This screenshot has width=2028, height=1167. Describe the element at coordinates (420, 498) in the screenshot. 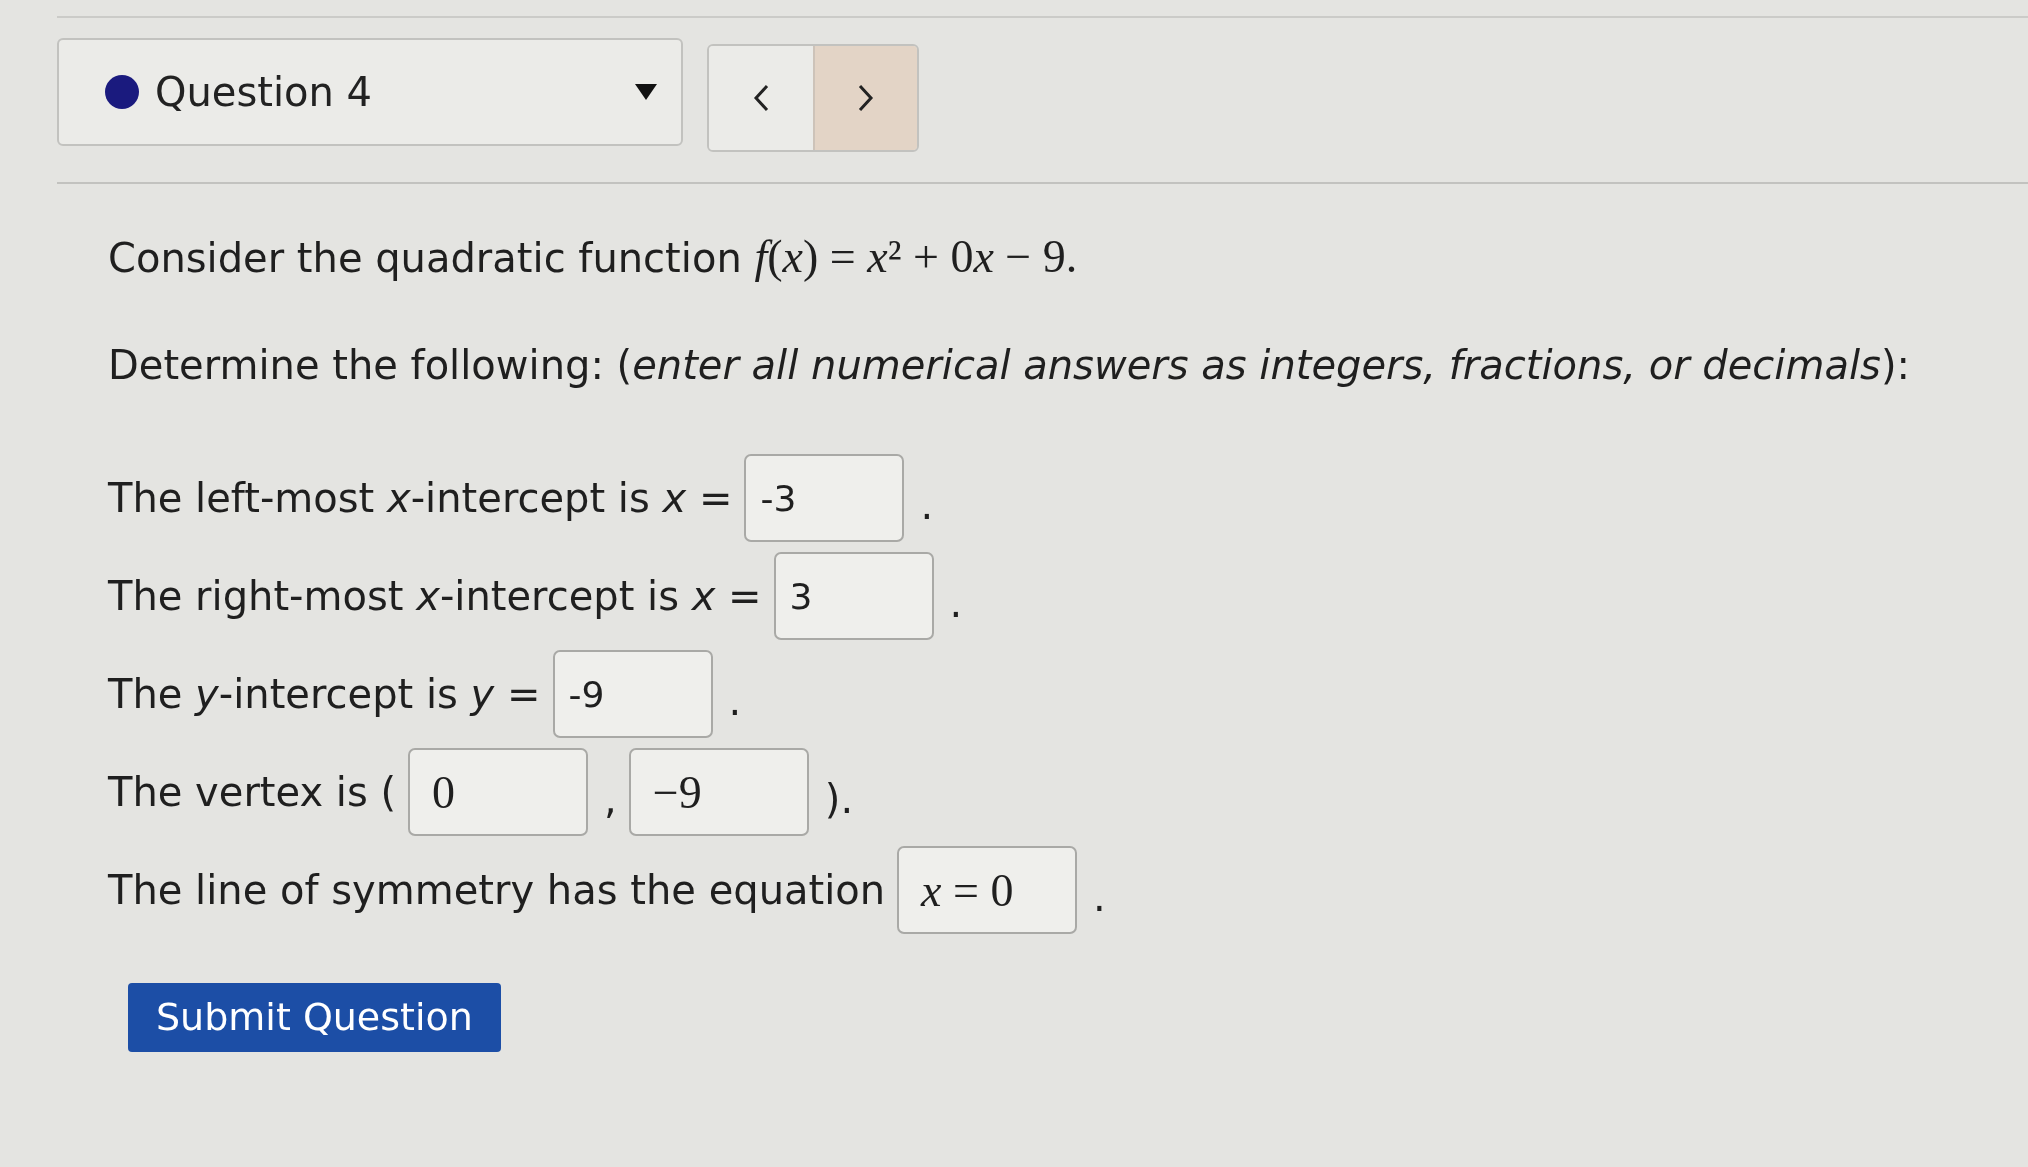

I see `question-text: The left-most x-intercept is x =` at that location.